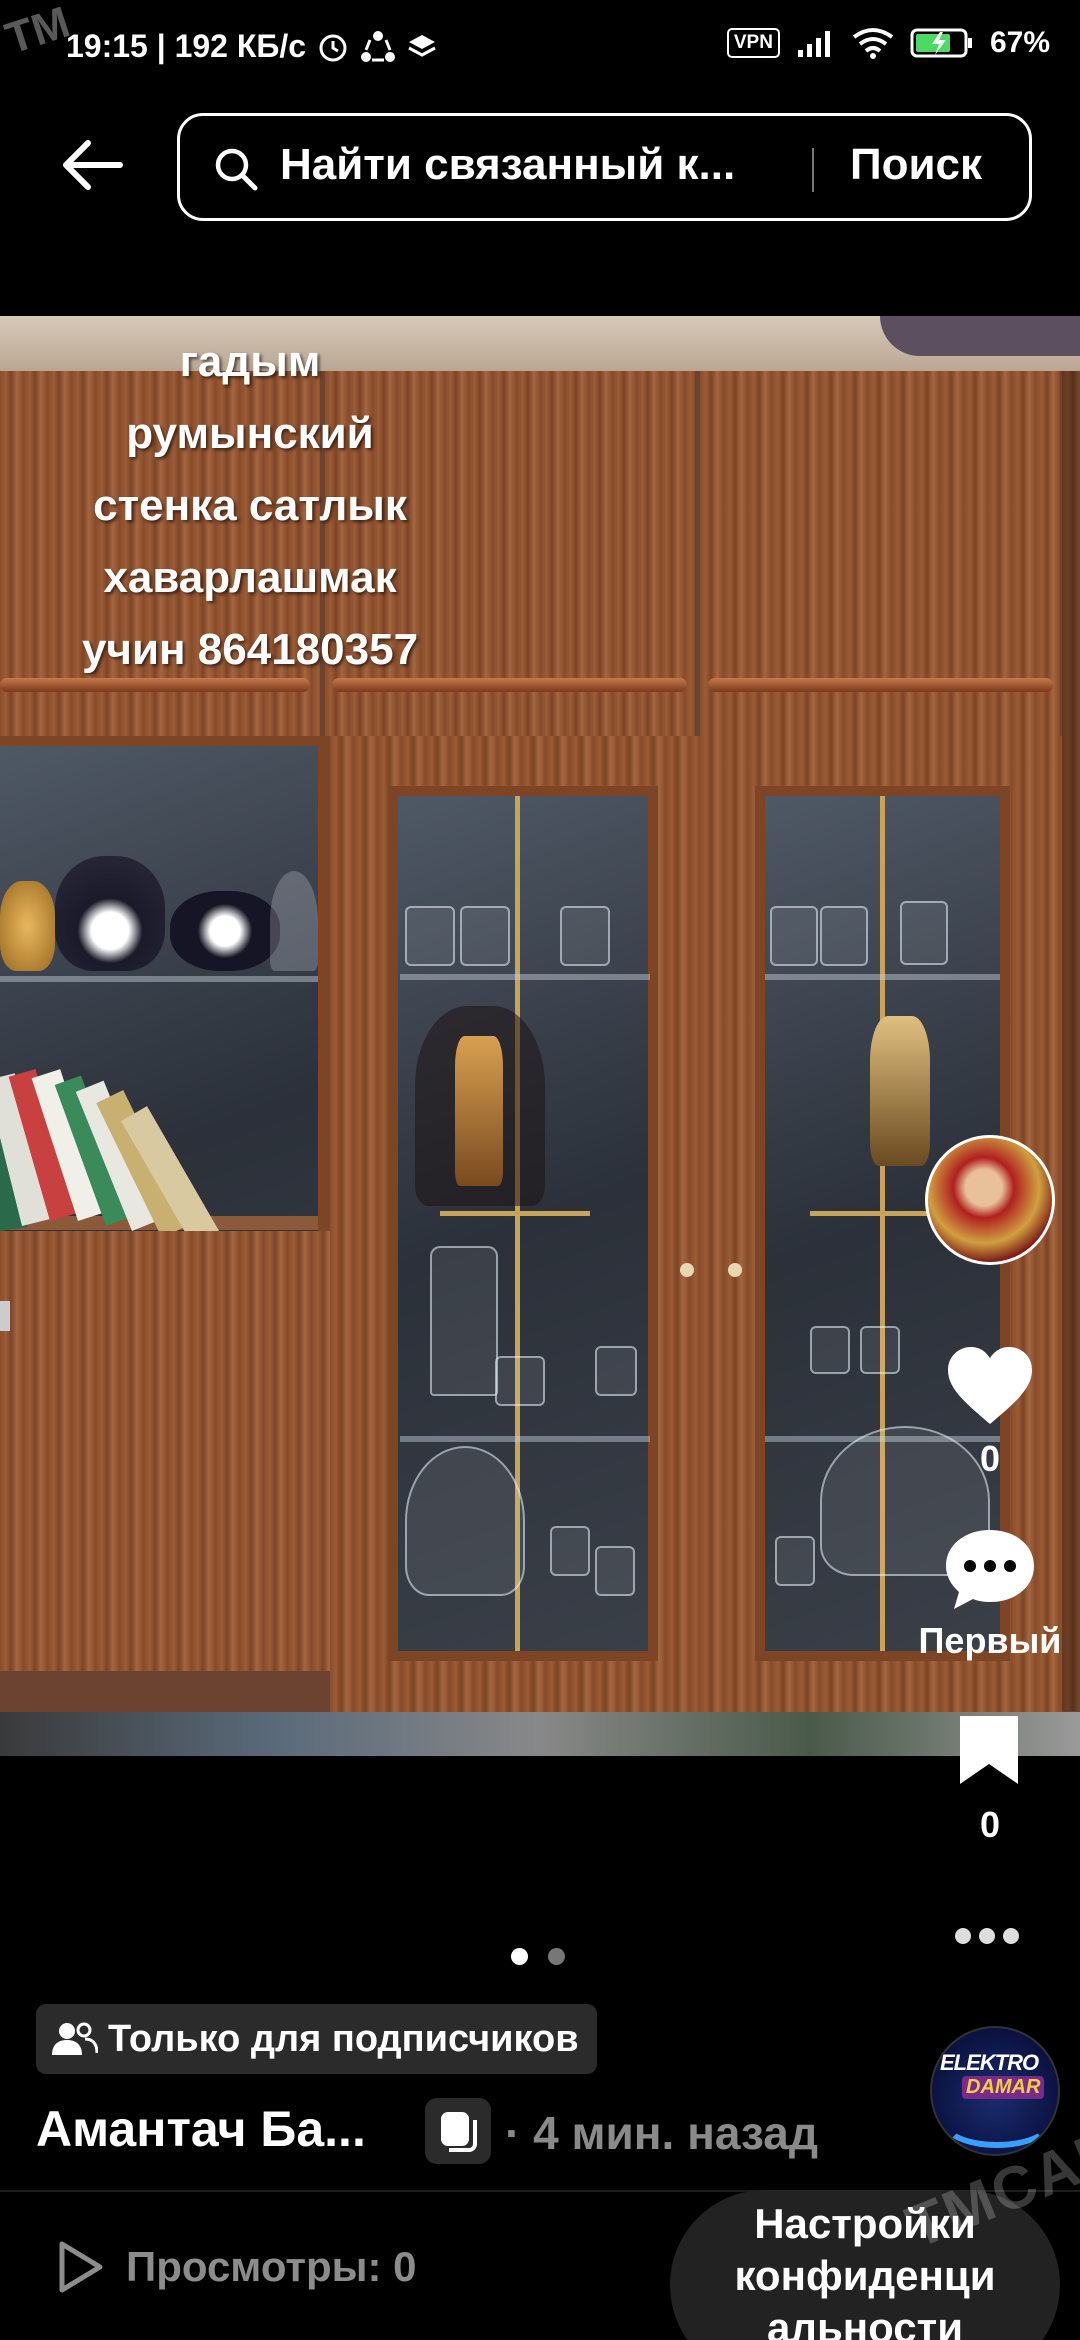  What do you see at coordinates (556, 1956) in the screenshot?
I see `pager-dot` at bounding box center [556, 1956].